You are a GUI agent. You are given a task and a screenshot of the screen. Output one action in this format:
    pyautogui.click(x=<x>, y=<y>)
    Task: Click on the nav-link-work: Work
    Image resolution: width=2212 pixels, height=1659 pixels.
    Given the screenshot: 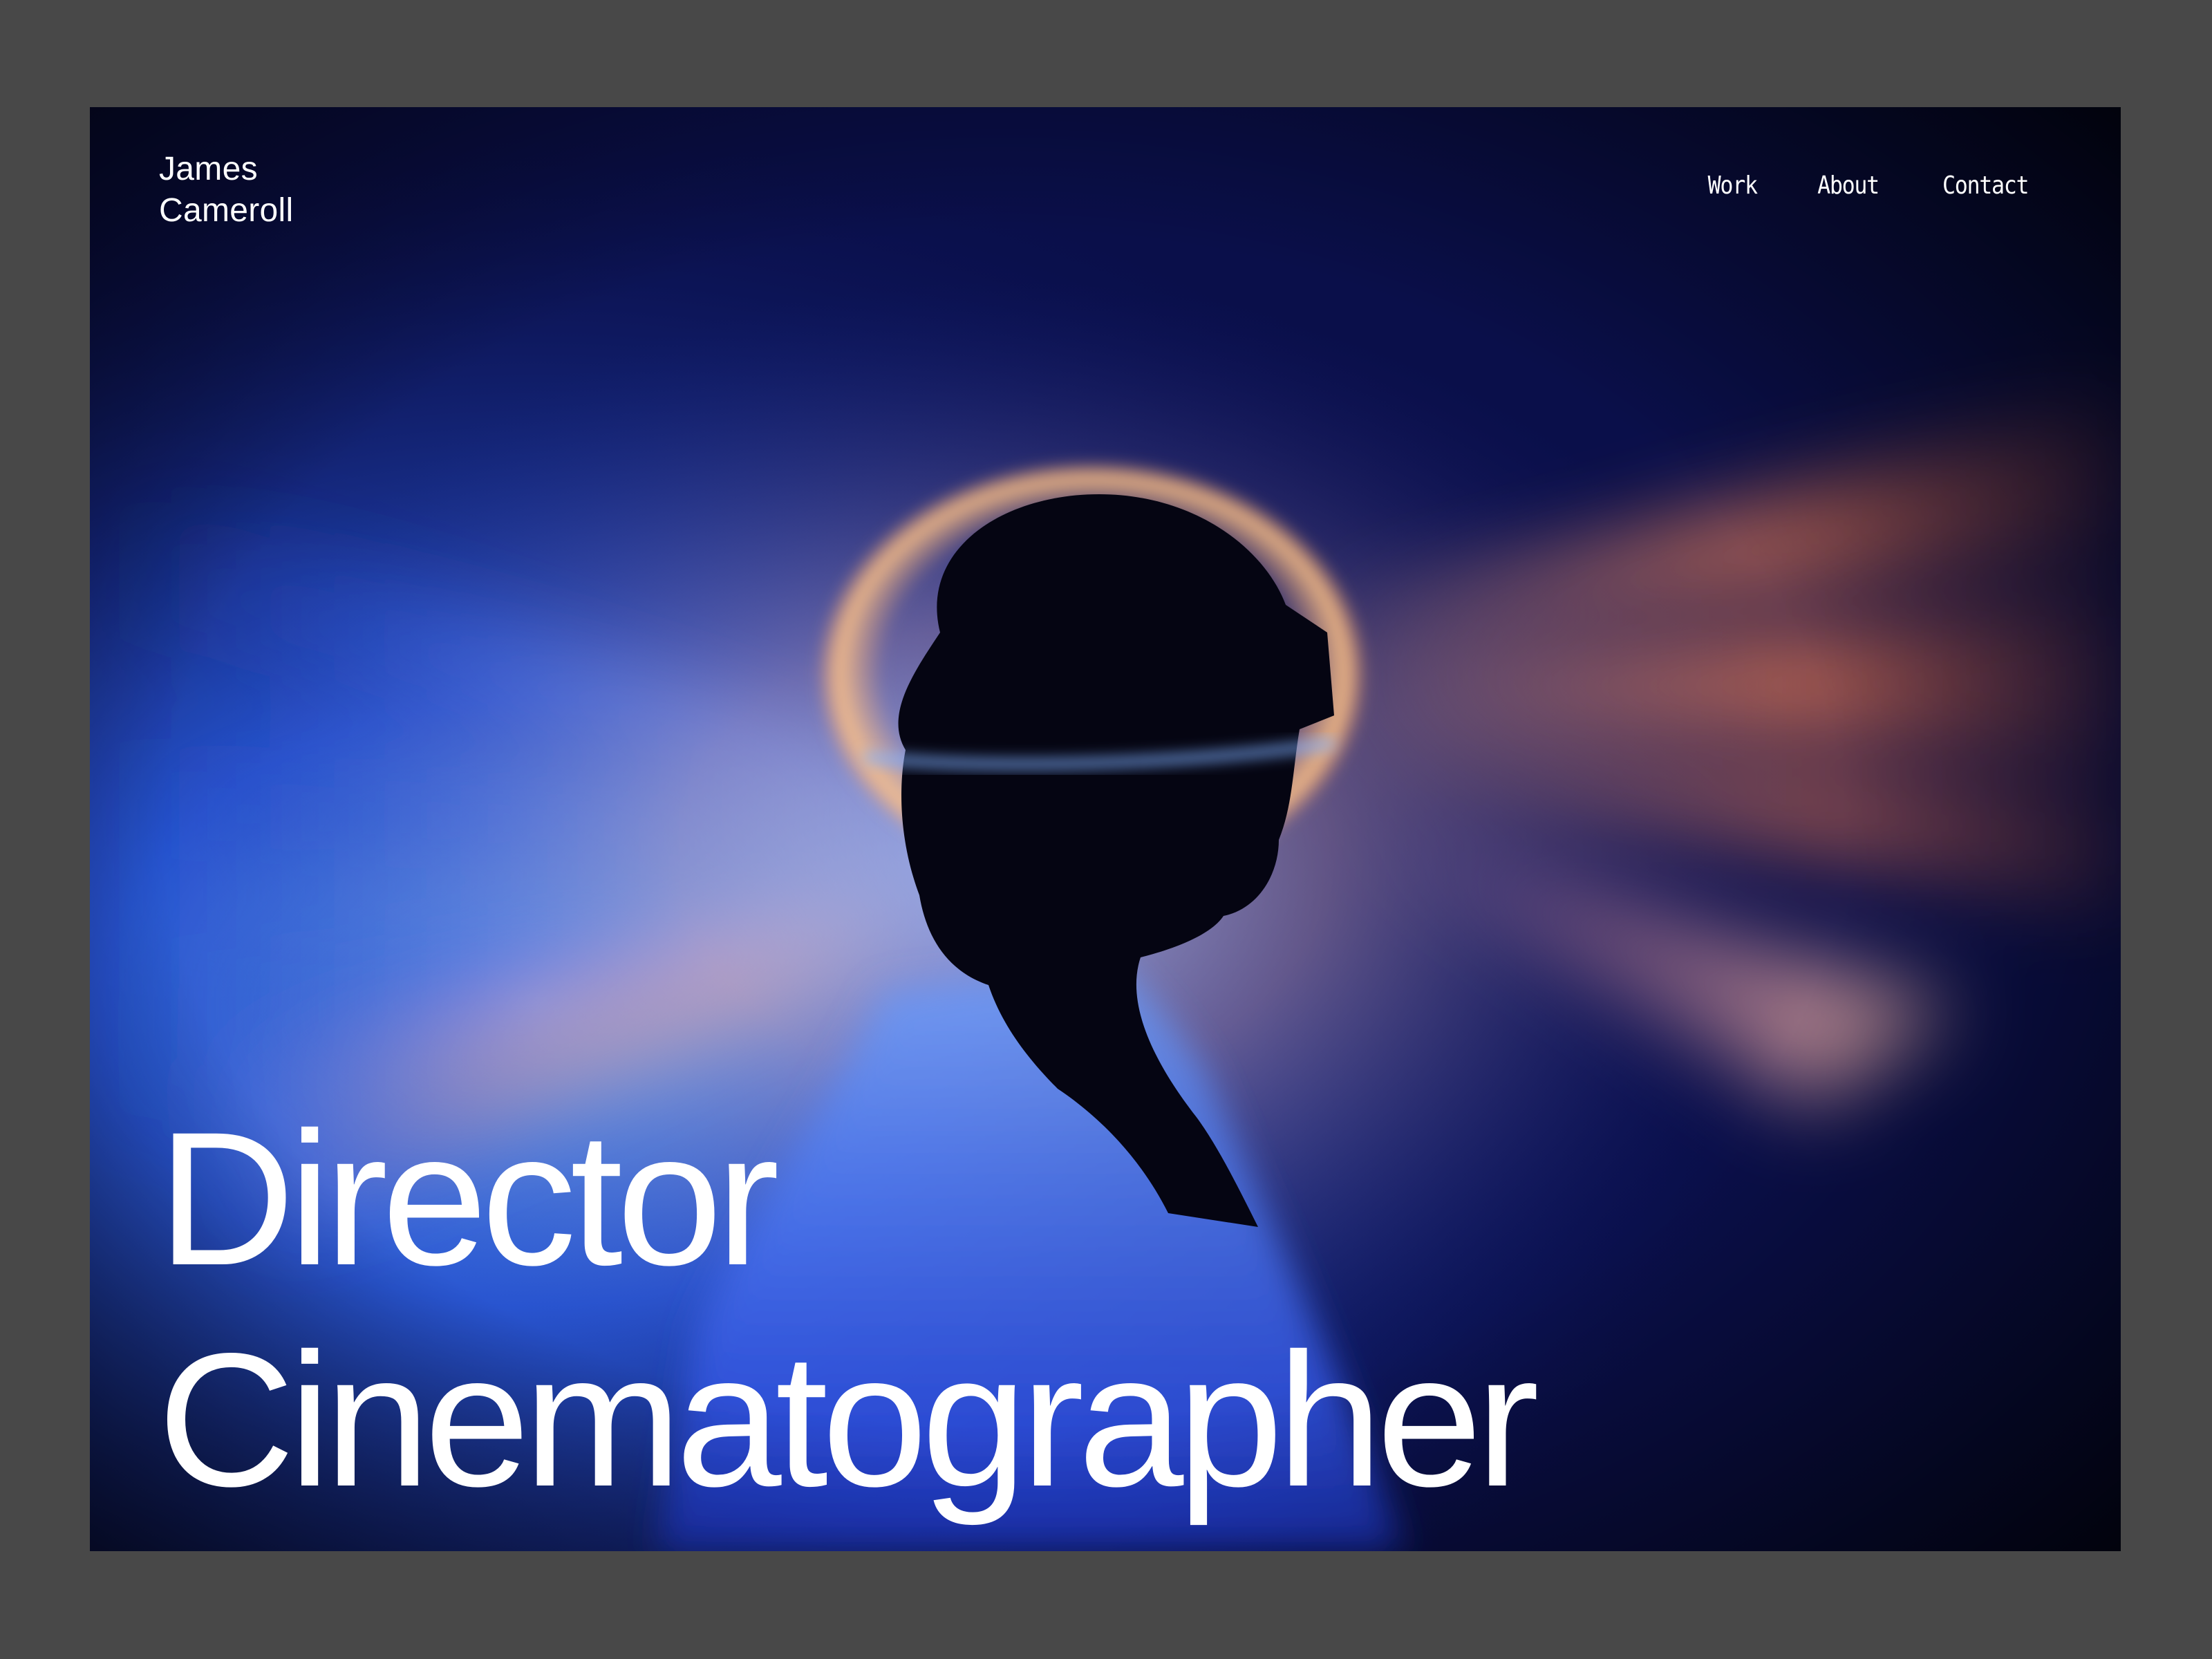 What is the action you would take?
    pyautogui.click(x=1733, y=186)
    